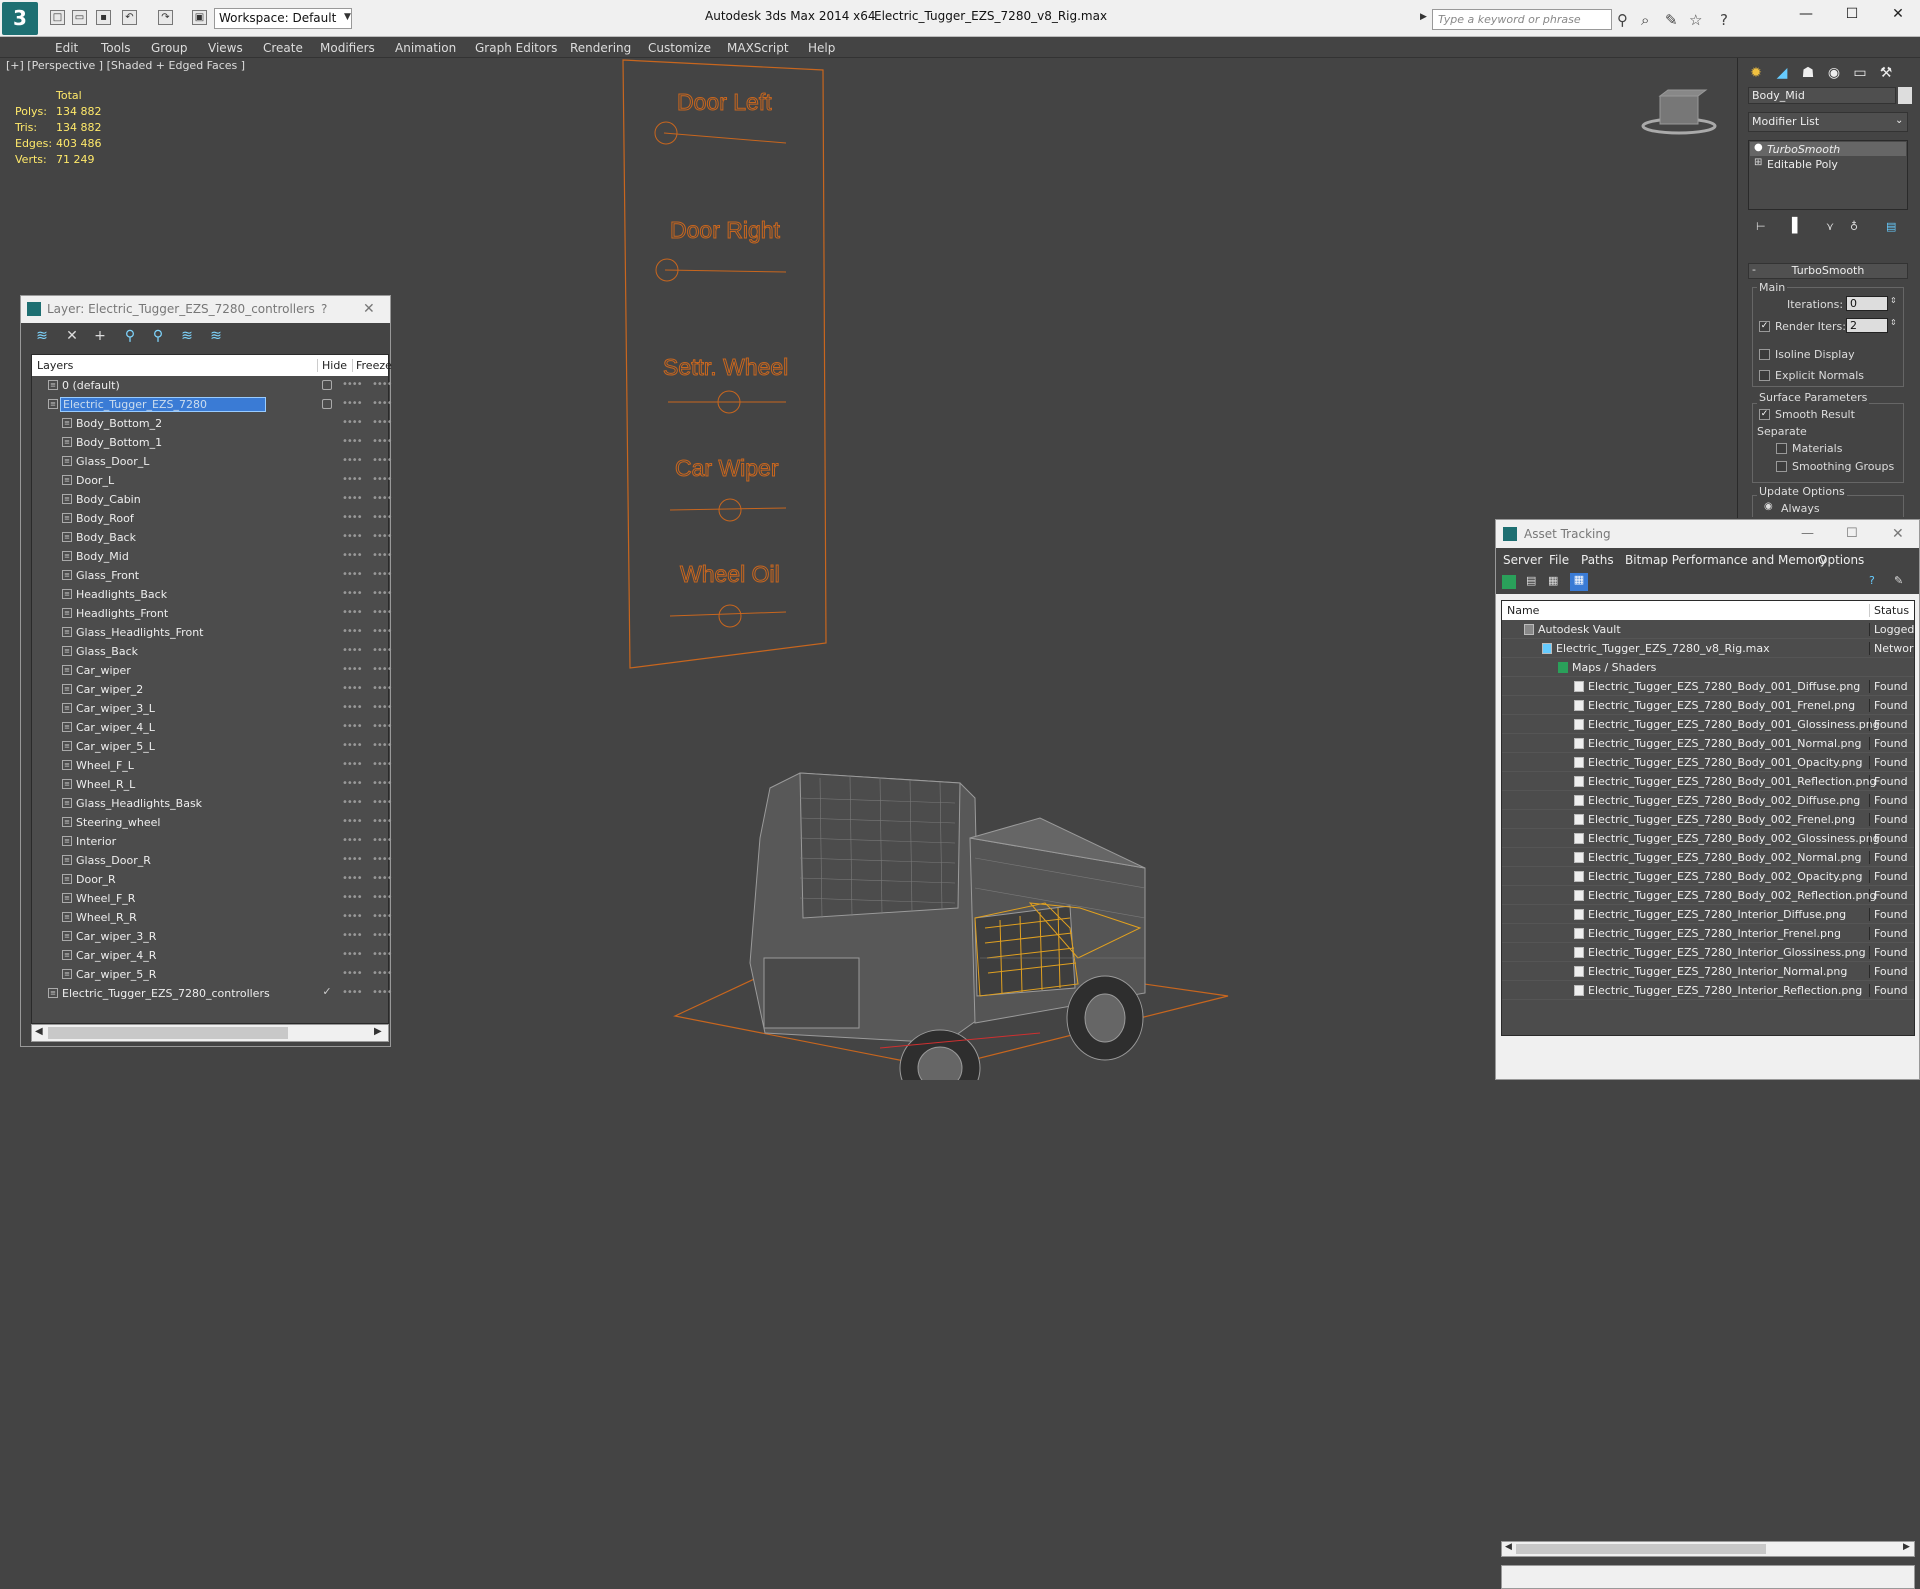 The width and height of the screenshot is (1920, 1589). Describe the element at coordinates (1671, 20) in the screenshot. I see `communication-center-icon: ✎` at that location.